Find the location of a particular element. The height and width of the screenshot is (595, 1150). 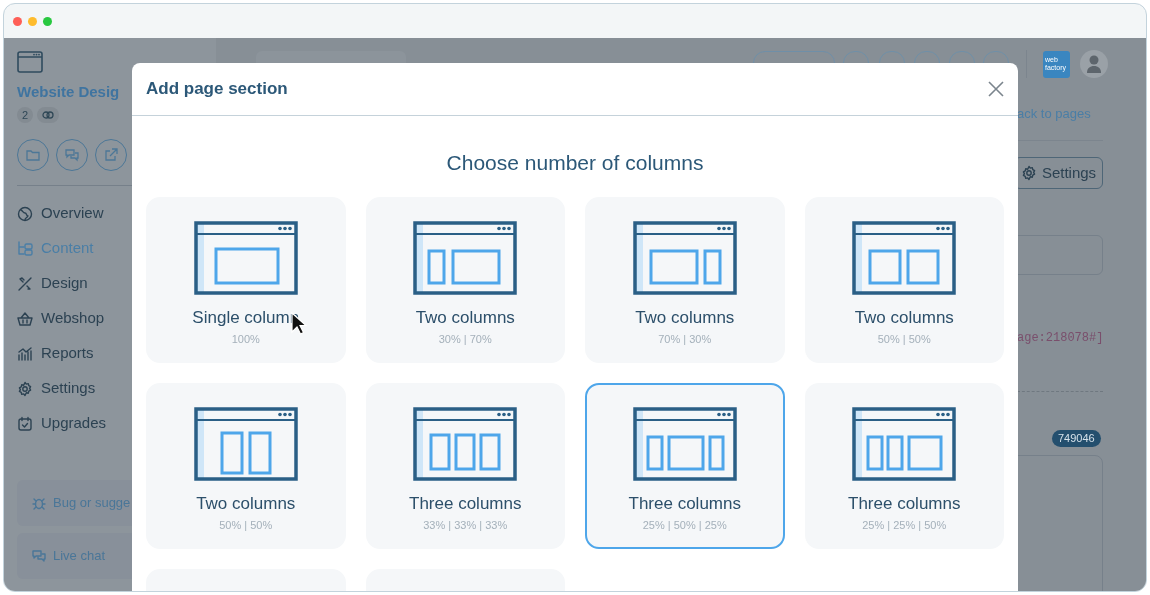

layout-option-card: Three columns 33% | 33% | 33% is located at coordinates (465, 466).